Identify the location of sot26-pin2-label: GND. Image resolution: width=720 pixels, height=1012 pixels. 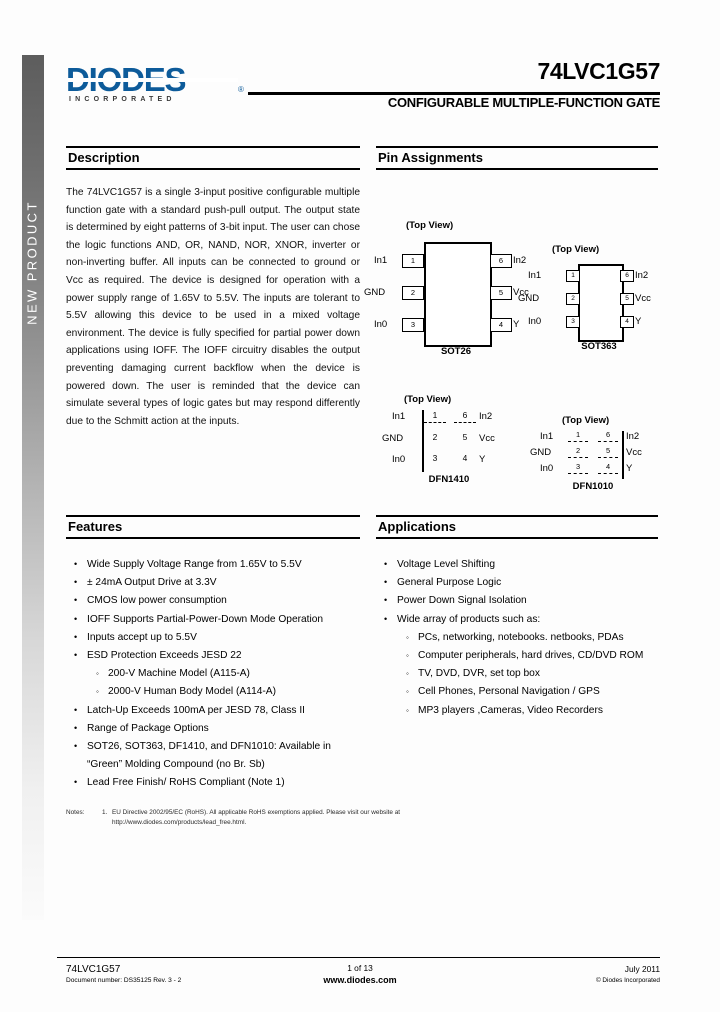
(375, 292).